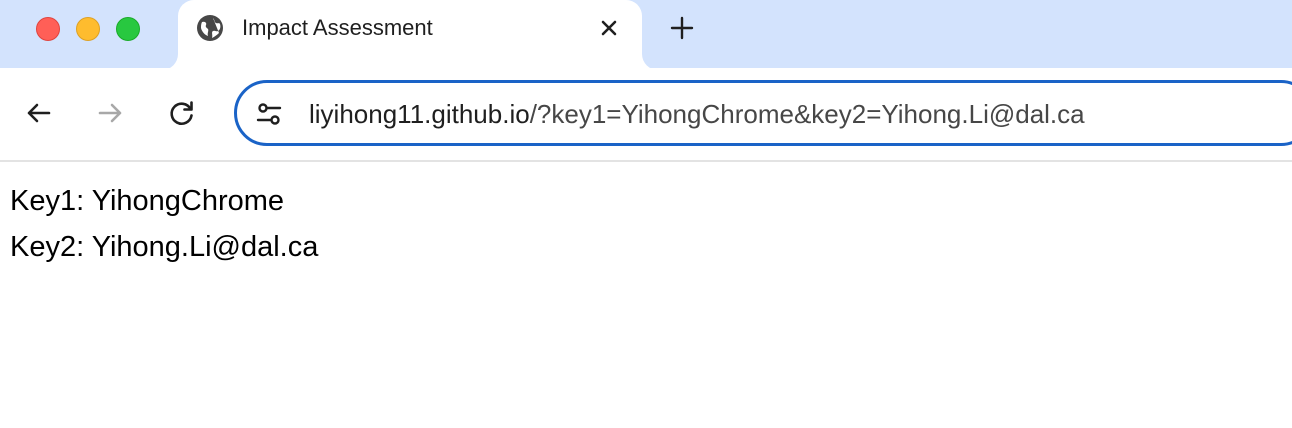  Describe the element at coordinates (39, 113) in the screenshot. I see `arrow-left-icon` at that location.